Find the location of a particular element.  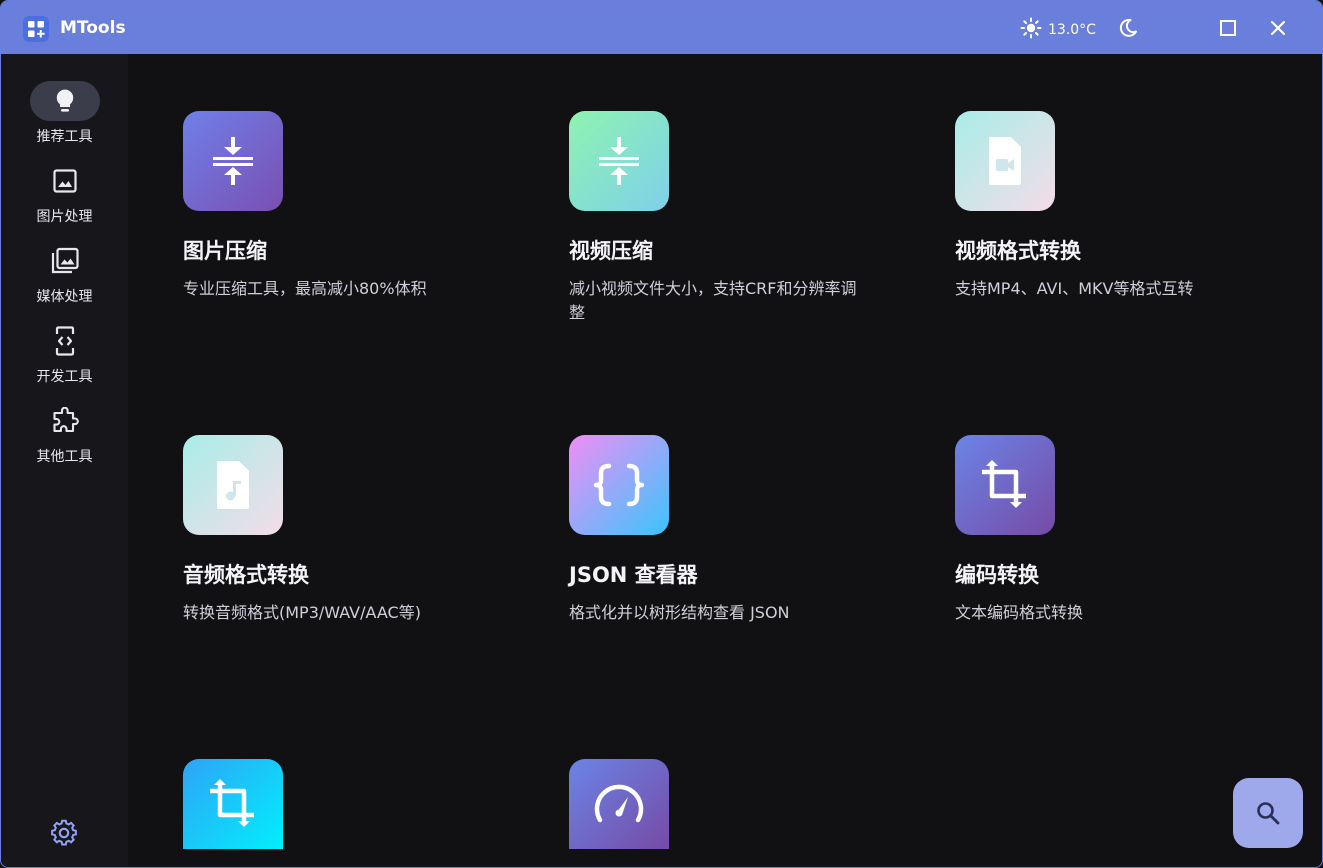

sidebar-item-label: 推荐工具 is located at coordinates (64, 137).